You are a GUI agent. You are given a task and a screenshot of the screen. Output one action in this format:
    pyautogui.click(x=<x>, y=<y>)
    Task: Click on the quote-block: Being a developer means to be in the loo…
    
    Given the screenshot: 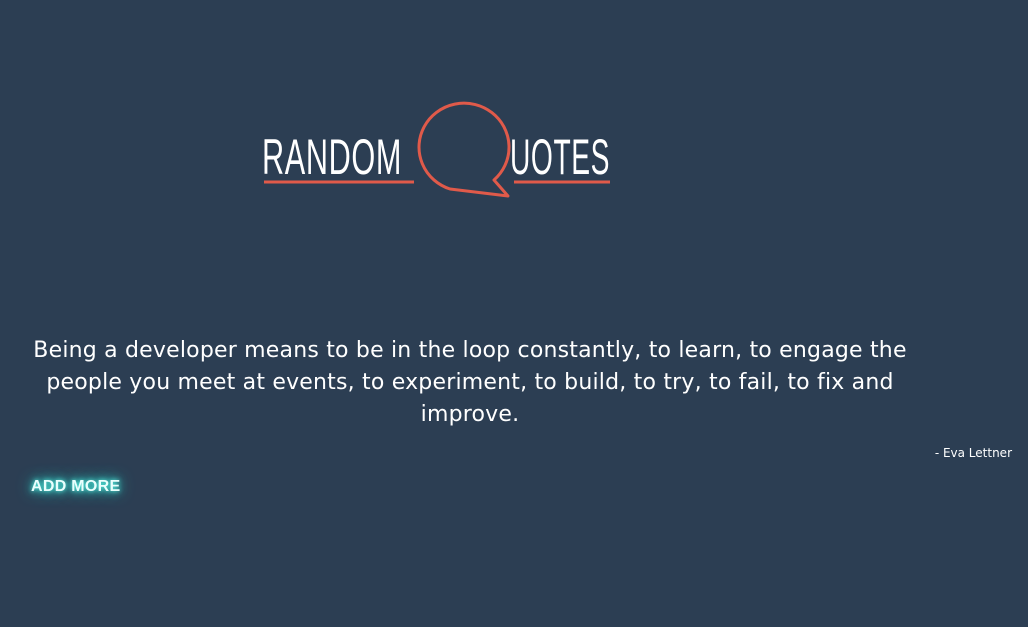 What is the action you would take?
    pyautogui.click(x=470, y=383)
    